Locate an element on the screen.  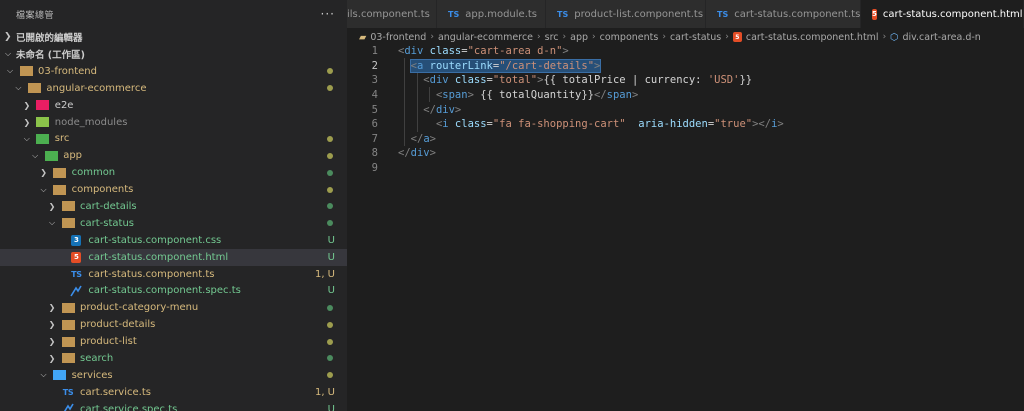
breadcrumb-item: cart-status.component.html is located at coordinates (812, 37).